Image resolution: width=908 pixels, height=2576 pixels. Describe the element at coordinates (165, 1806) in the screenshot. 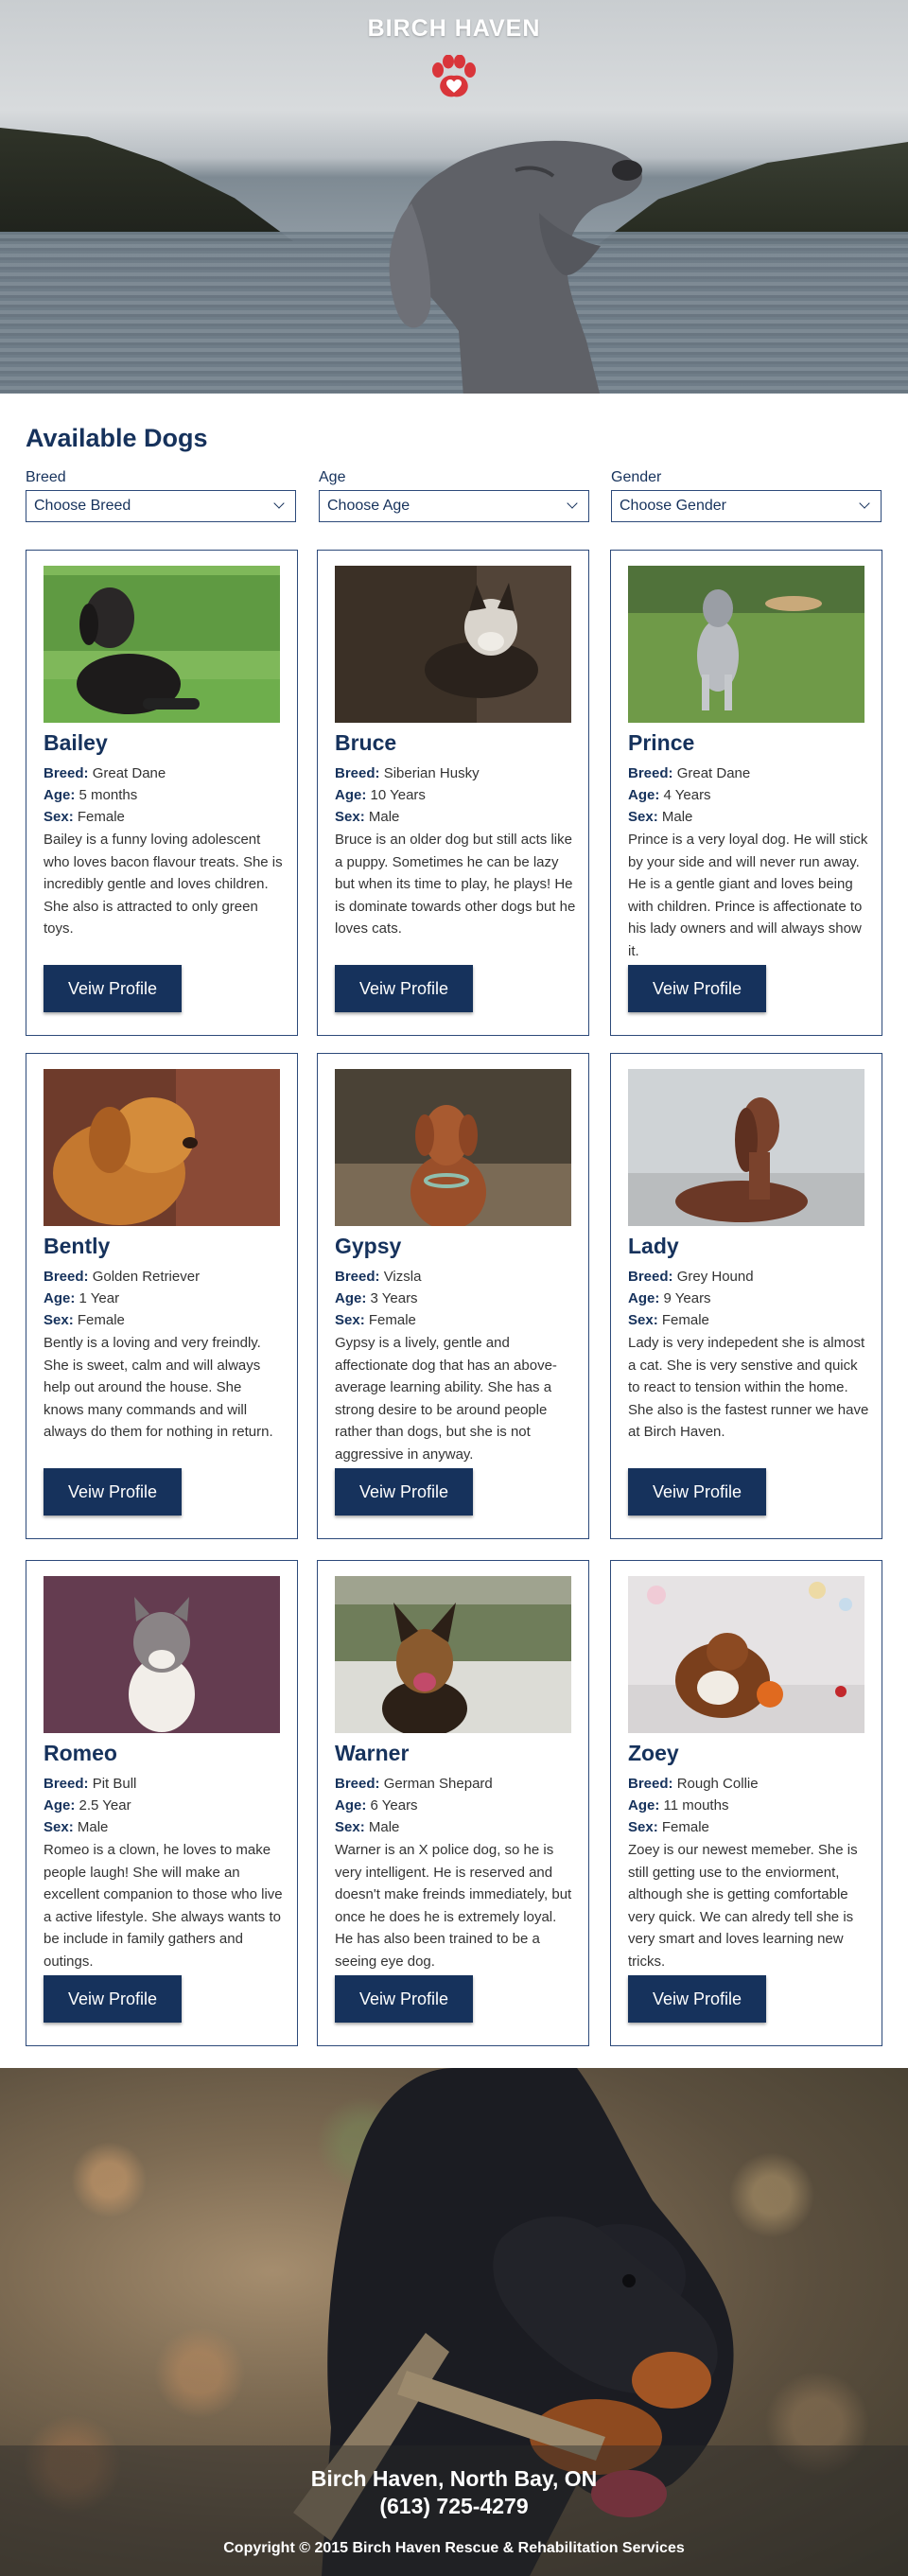

I see `dog-facts: Breed: Pit Bull Age: 2.5 Year Sex: Male` at that location.